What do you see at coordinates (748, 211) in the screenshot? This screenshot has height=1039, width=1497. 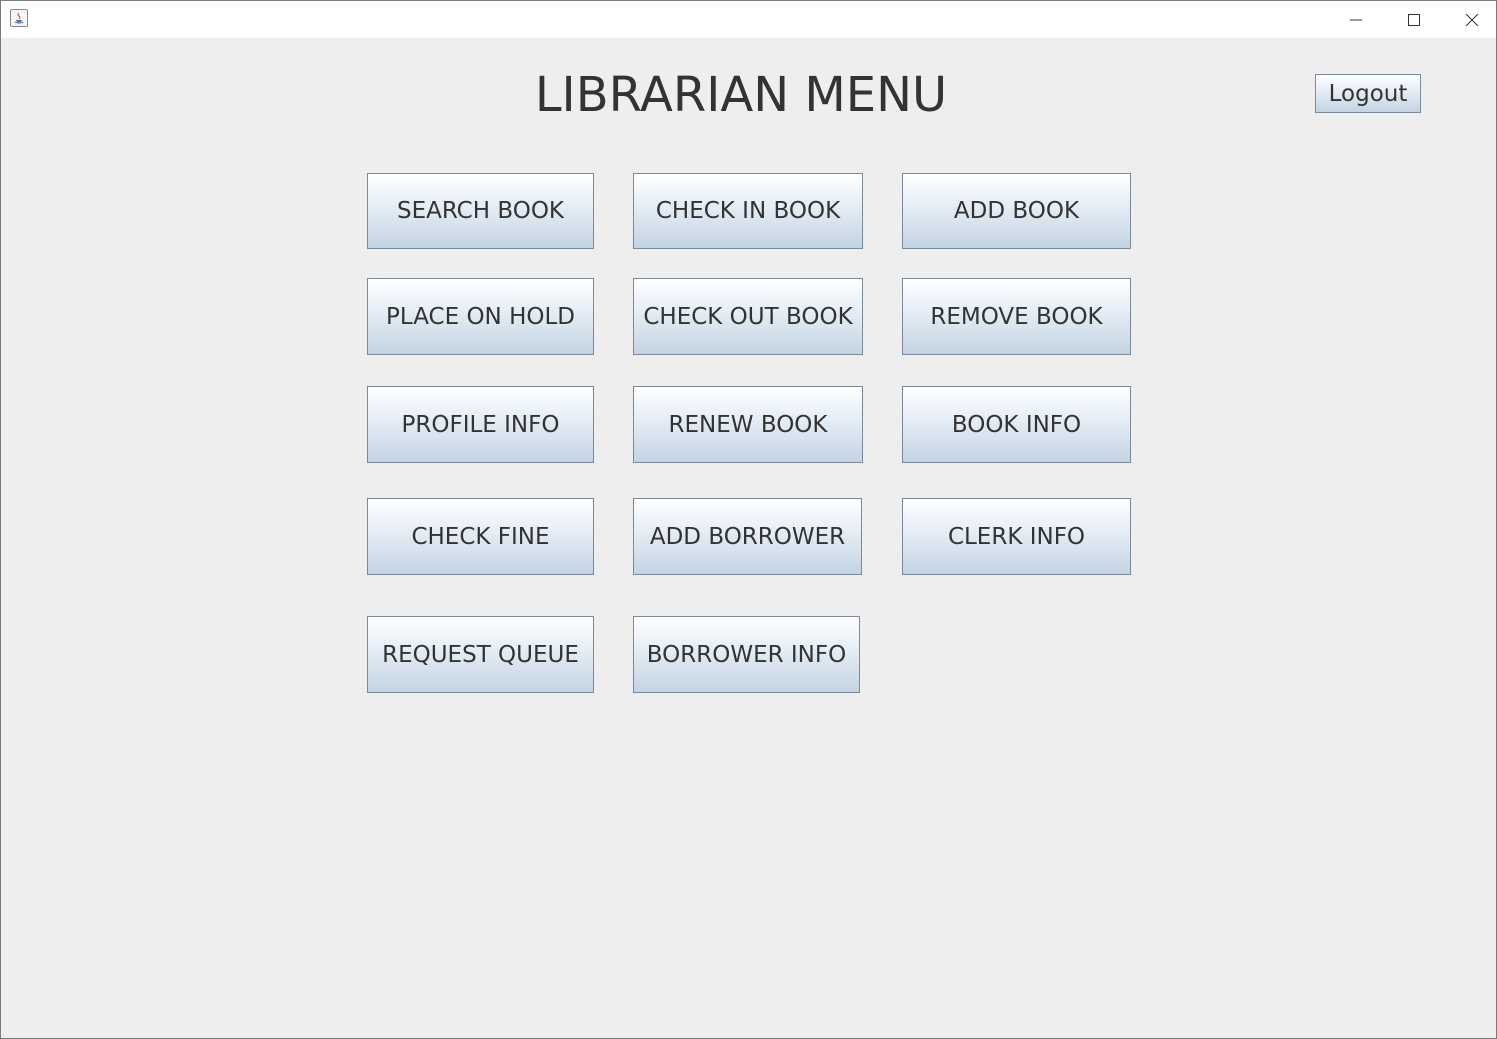 I see `check-in-book-button: CHECK IN BOOK` at bounding box center [748, 211].